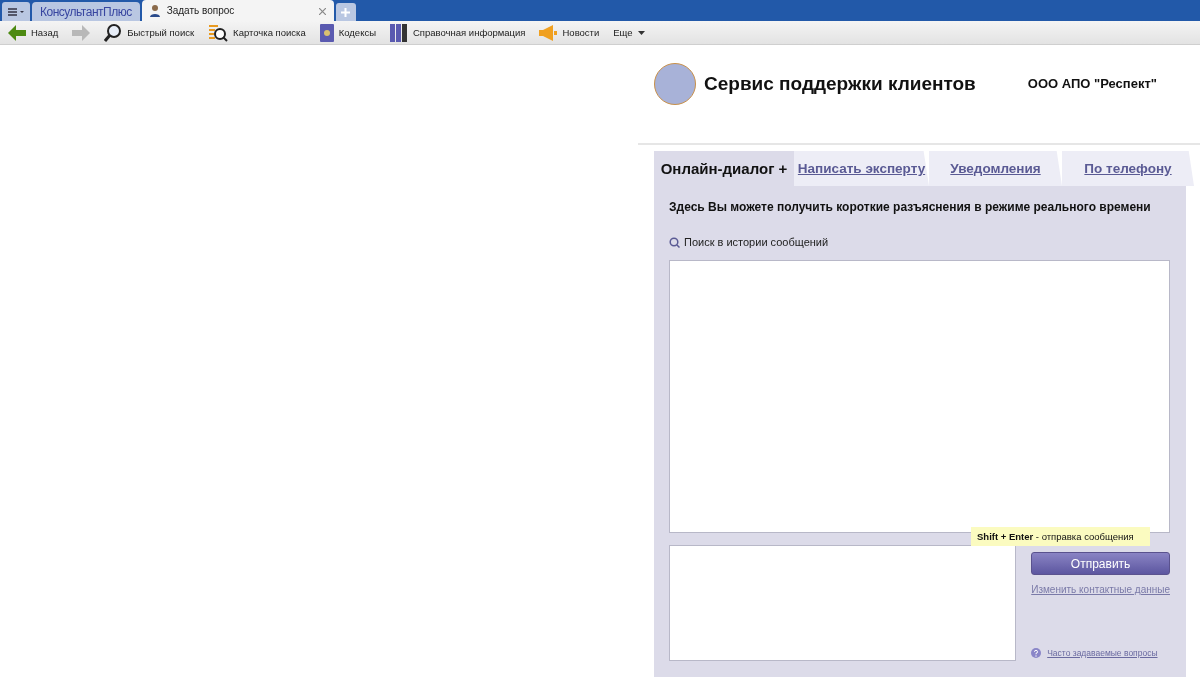 The width and height of the screenshot is (1200, 677). I want to click on history-search-link: Поиск в истории сообщений, so click(756, 242).